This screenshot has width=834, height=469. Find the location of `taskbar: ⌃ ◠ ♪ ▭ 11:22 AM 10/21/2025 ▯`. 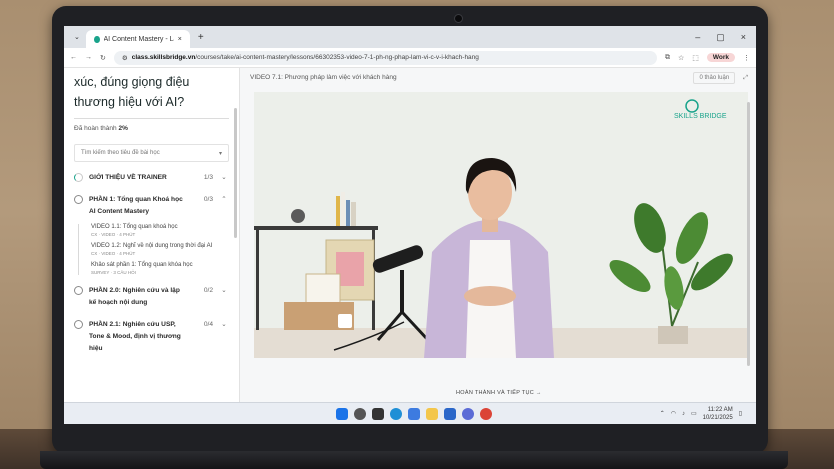

taskbar: ⌃ ◠ ♪ ▭ 11:22 AM 10/21/2025 ▯ is located at coordinates (410, 413).